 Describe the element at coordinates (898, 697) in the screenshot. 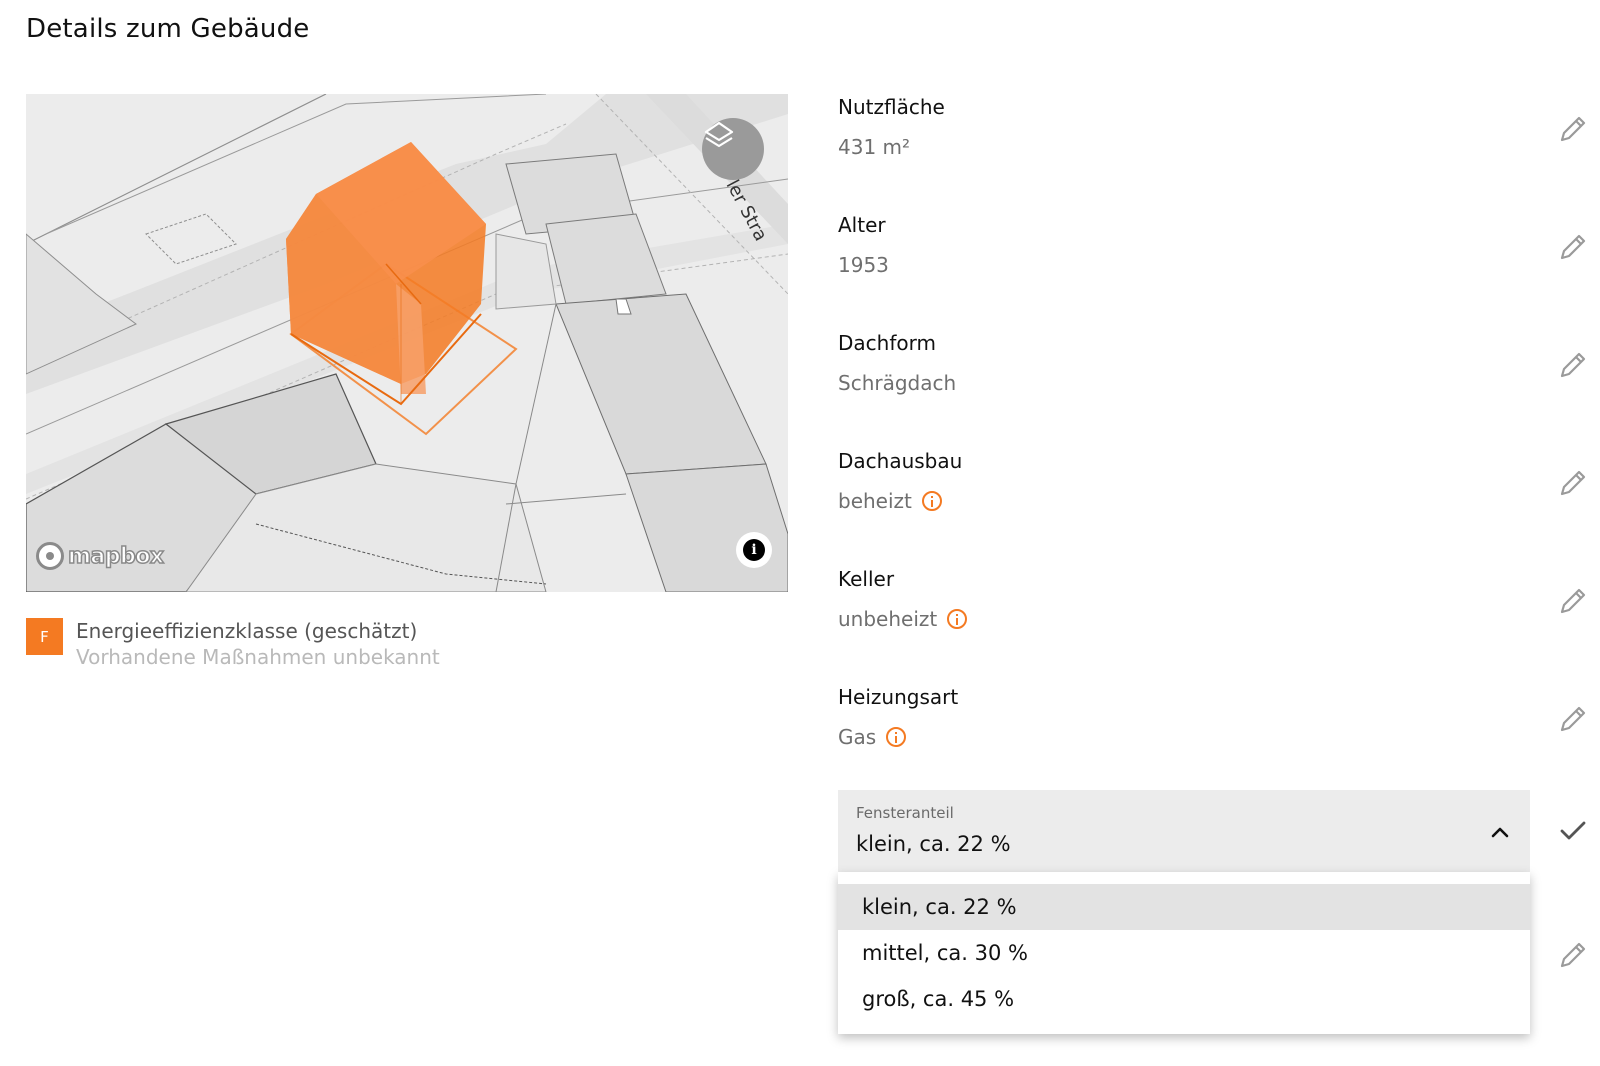

I see `property-label: Heizungsart` at that location.